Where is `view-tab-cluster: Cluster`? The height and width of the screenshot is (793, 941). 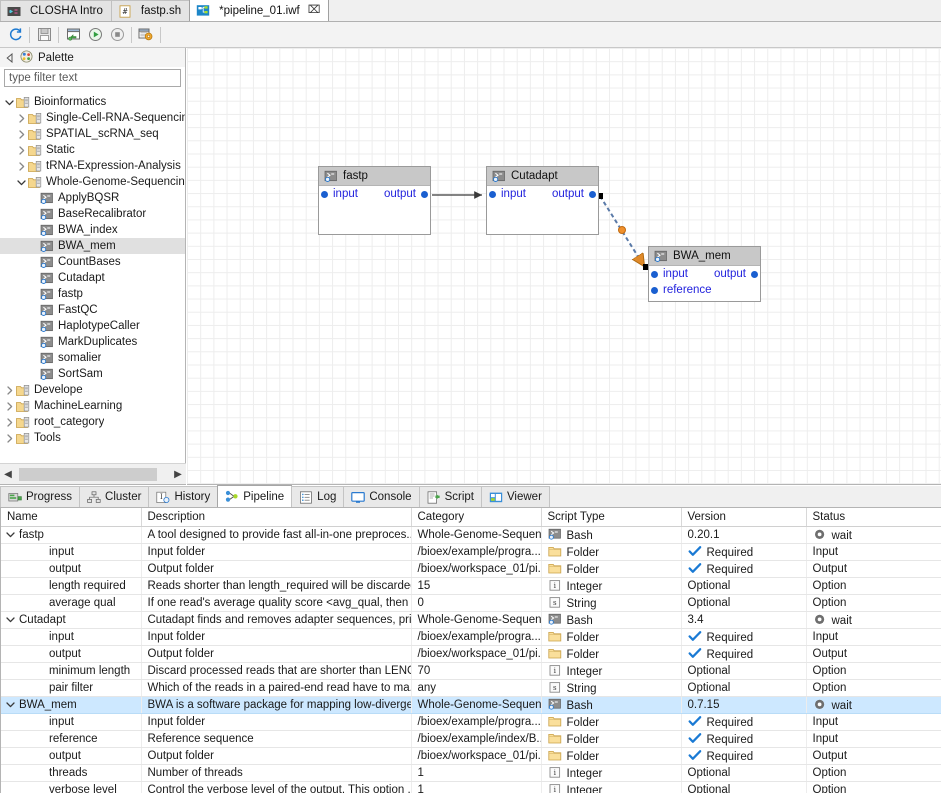 view-tab-cluster: Cluster is located at coordinates (114, 496).